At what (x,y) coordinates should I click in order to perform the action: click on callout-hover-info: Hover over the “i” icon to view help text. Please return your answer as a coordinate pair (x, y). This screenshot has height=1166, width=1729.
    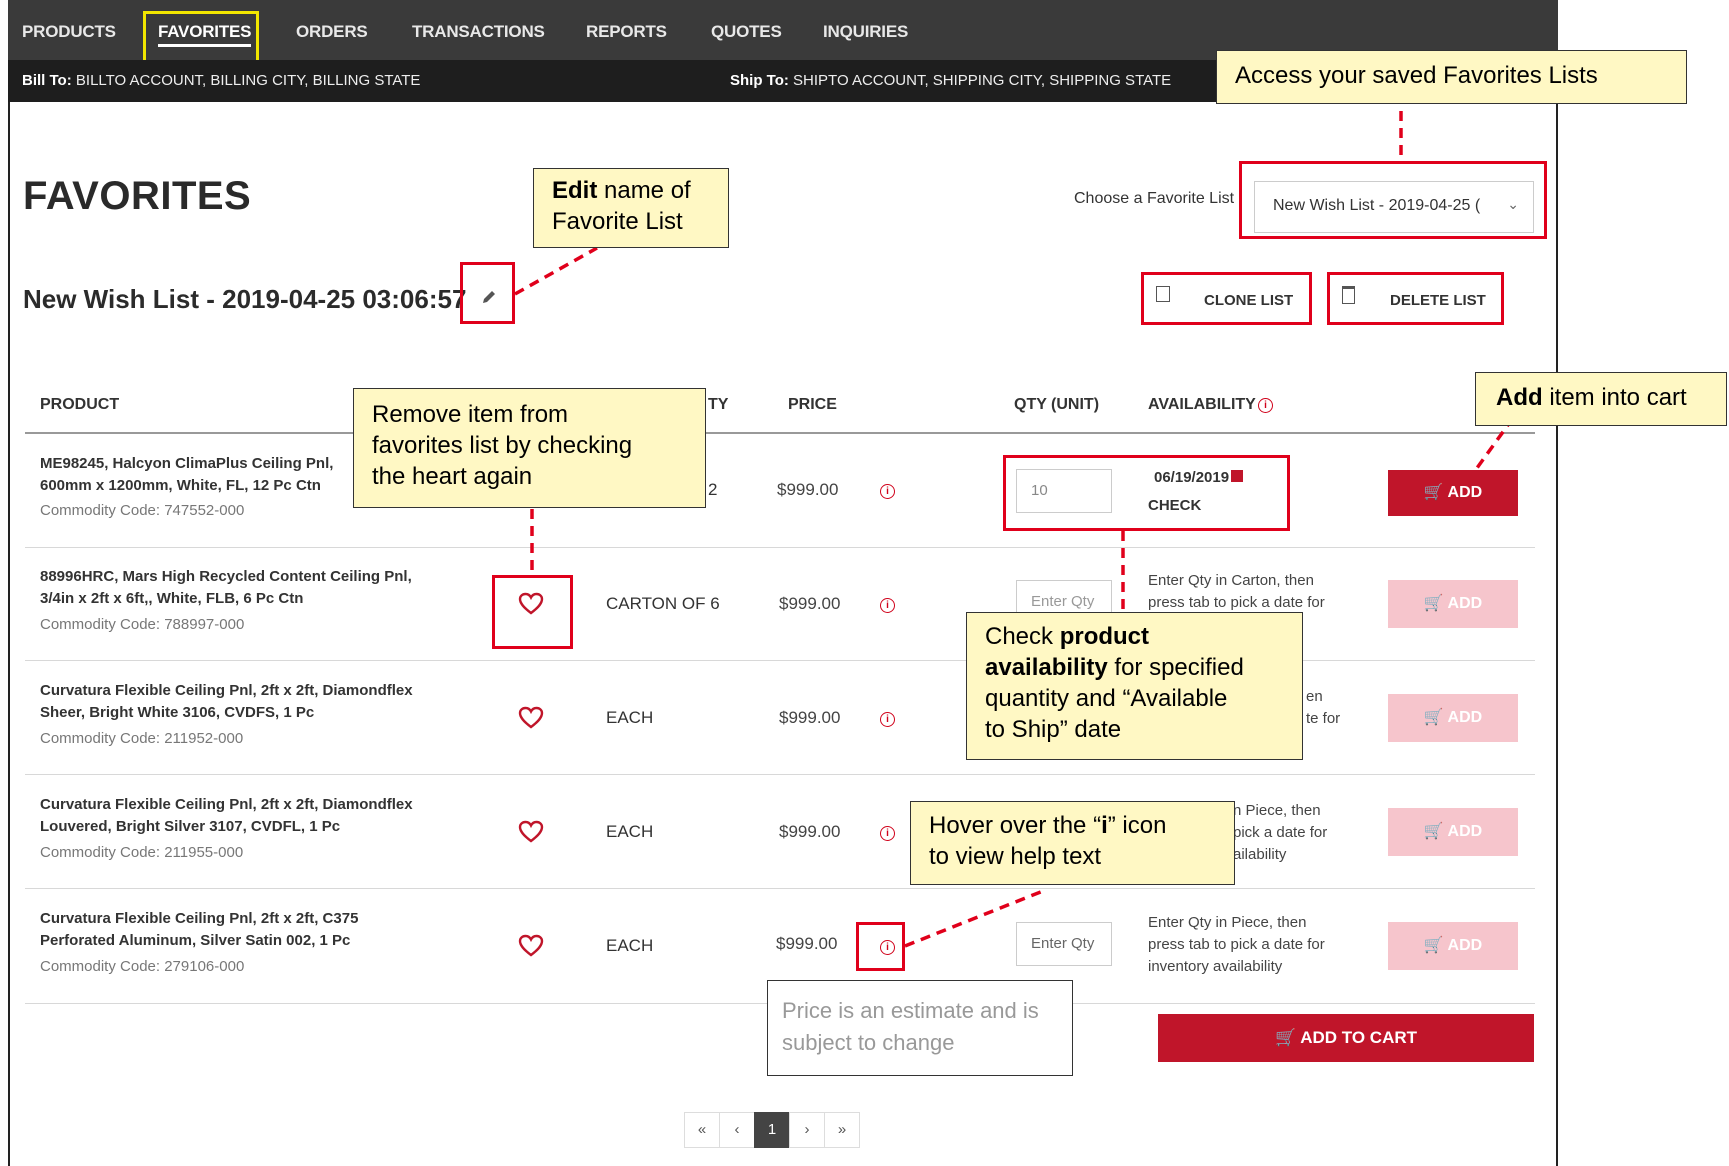
    Looking at the image, I should click on (1072, 843).